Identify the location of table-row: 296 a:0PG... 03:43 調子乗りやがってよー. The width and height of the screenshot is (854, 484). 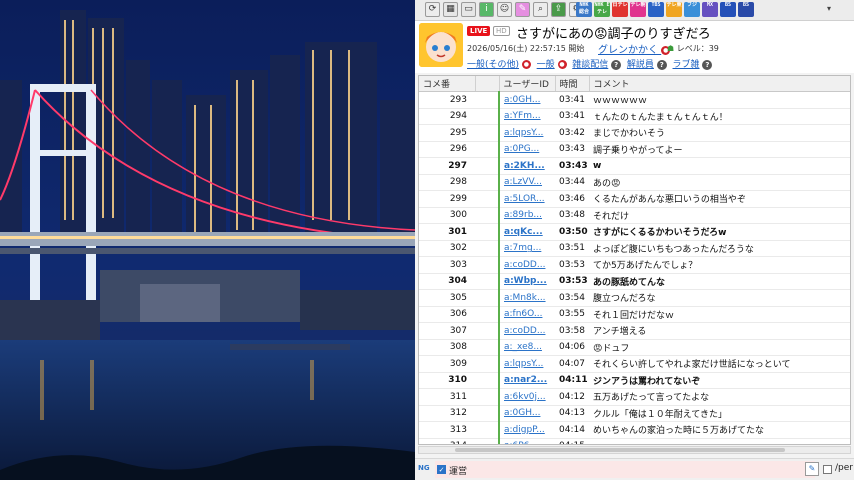
(634, 149).